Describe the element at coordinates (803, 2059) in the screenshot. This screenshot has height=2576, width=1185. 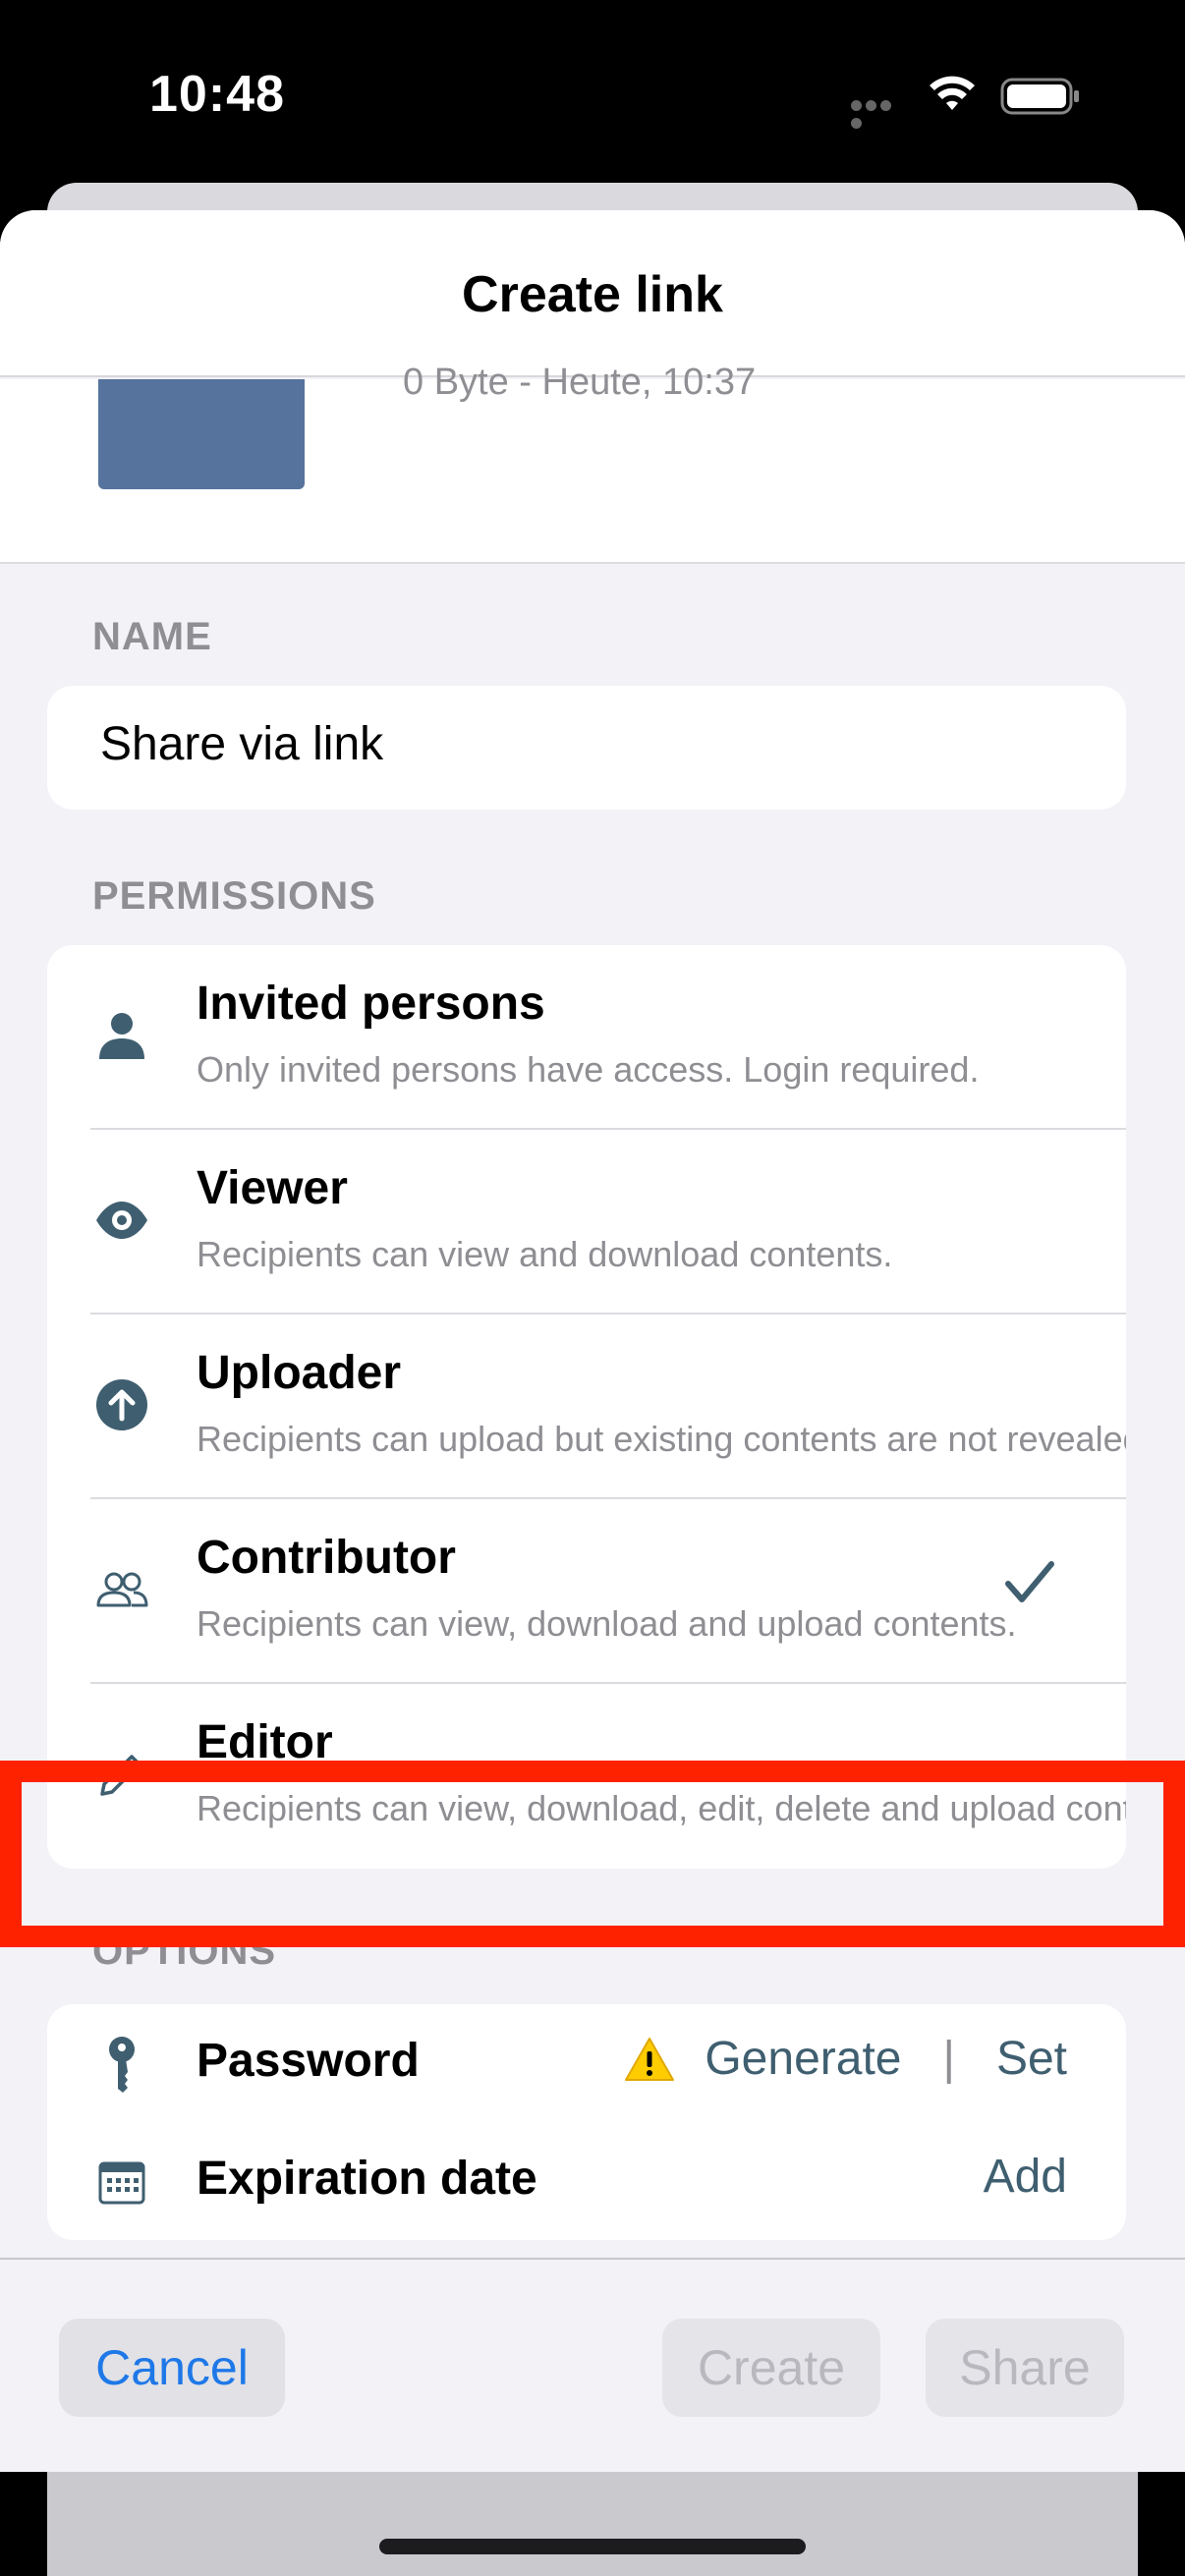
I see `generate-password-button: Generate` at that location.